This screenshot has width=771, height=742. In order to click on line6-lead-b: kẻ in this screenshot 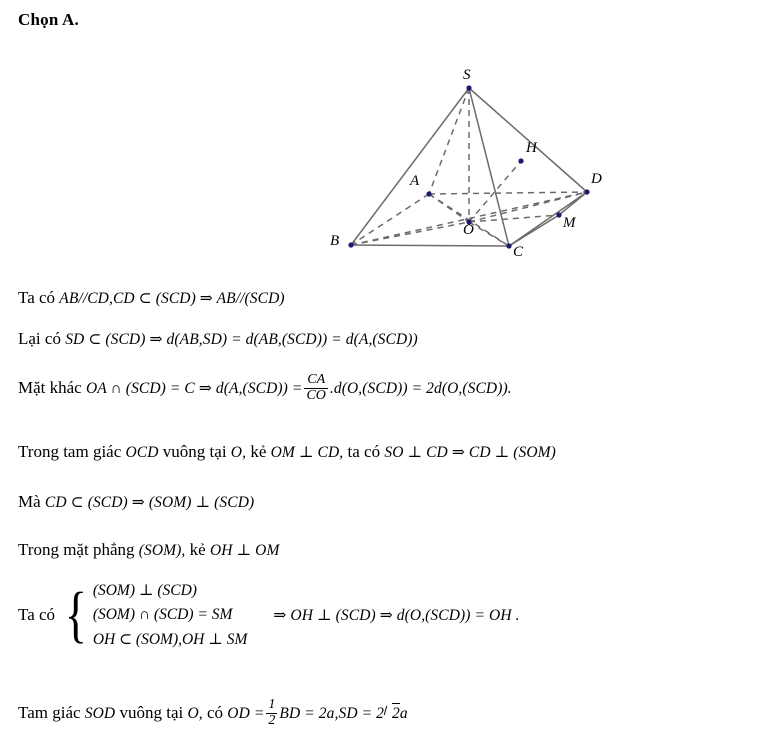, I will do `click(197, 549)`.